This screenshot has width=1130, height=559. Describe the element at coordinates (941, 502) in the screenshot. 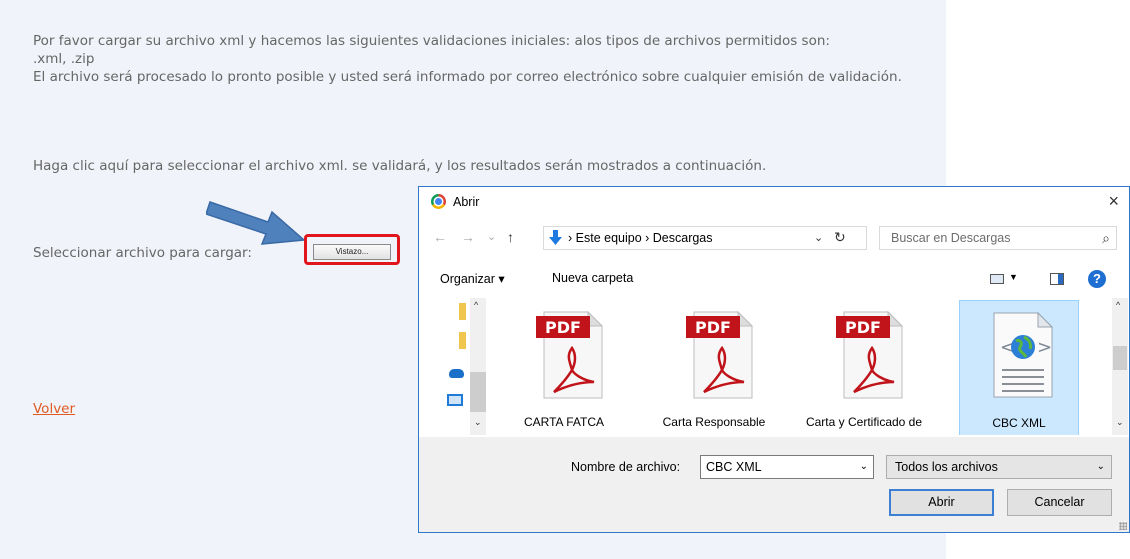

I see `open-button: Abrir` at that location.